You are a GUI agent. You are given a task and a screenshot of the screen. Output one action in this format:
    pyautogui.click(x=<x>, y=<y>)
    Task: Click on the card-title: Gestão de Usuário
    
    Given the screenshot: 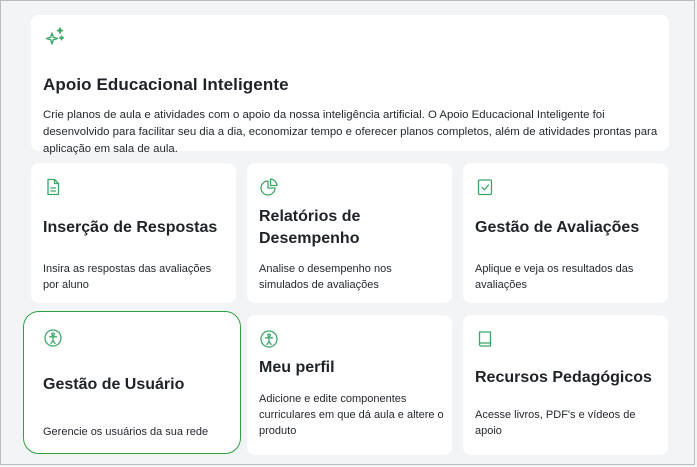 What is the action you would take?
    pyautogui.click(x=114, y=384)
    